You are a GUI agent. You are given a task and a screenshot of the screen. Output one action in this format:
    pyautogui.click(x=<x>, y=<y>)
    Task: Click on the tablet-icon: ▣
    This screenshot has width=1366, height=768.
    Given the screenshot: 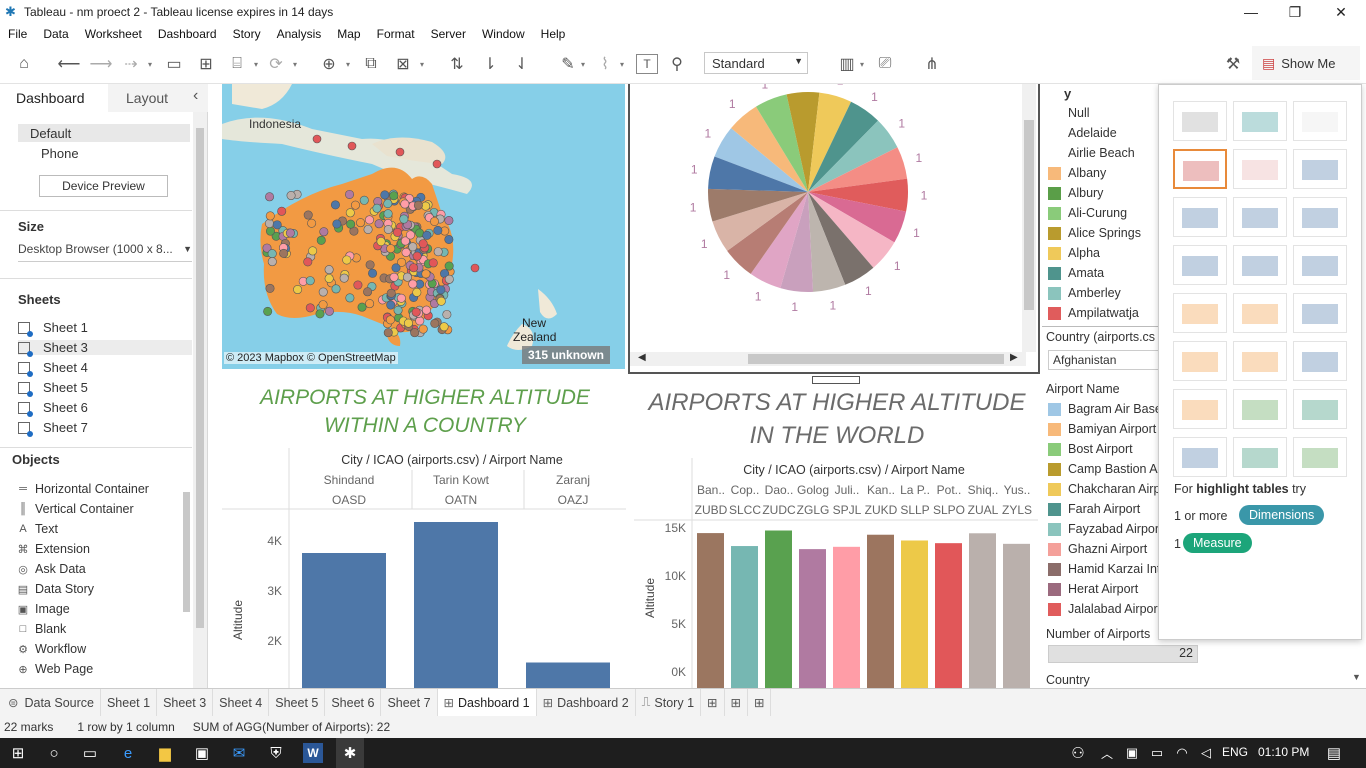 What is the action you would take?
    pyautogui.click(x=1132, y=753)
    